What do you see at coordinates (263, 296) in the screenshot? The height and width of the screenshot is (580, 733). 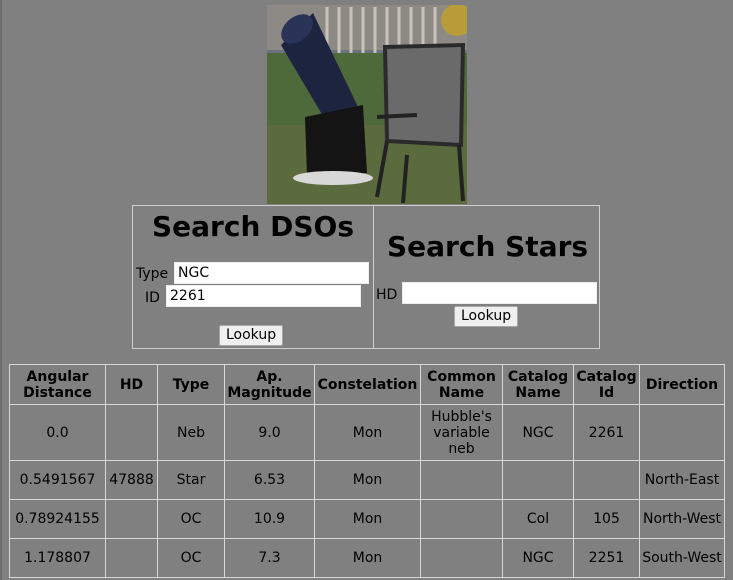 I see `dso-id-input` at bounding box center [263, 296].